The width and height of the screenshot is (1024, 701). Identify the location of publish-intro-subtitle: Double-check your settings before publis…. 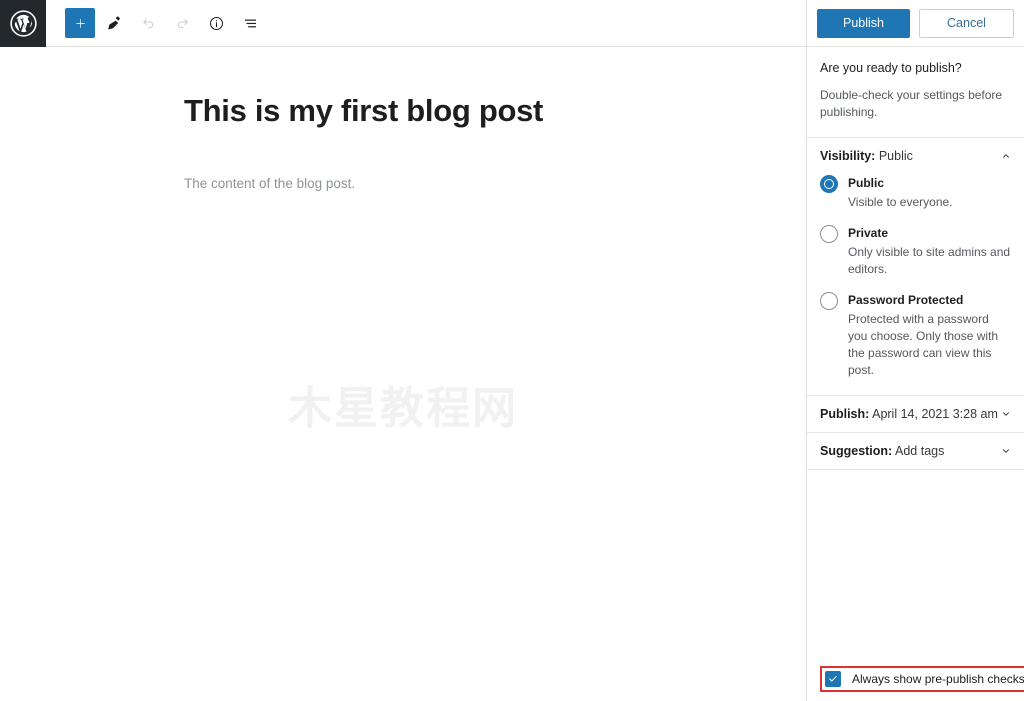
(911, 104).